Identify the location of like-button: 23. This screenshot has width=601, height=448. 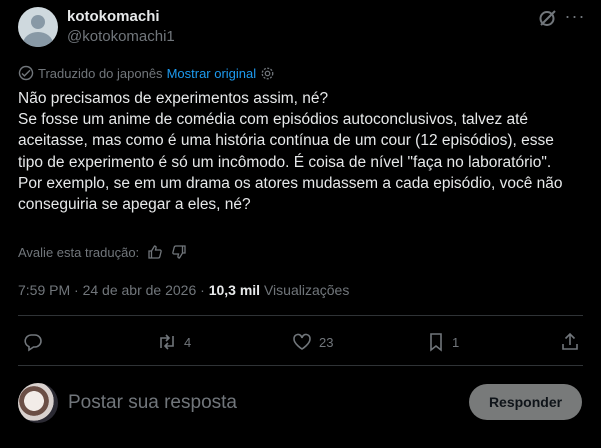
(312, 342).